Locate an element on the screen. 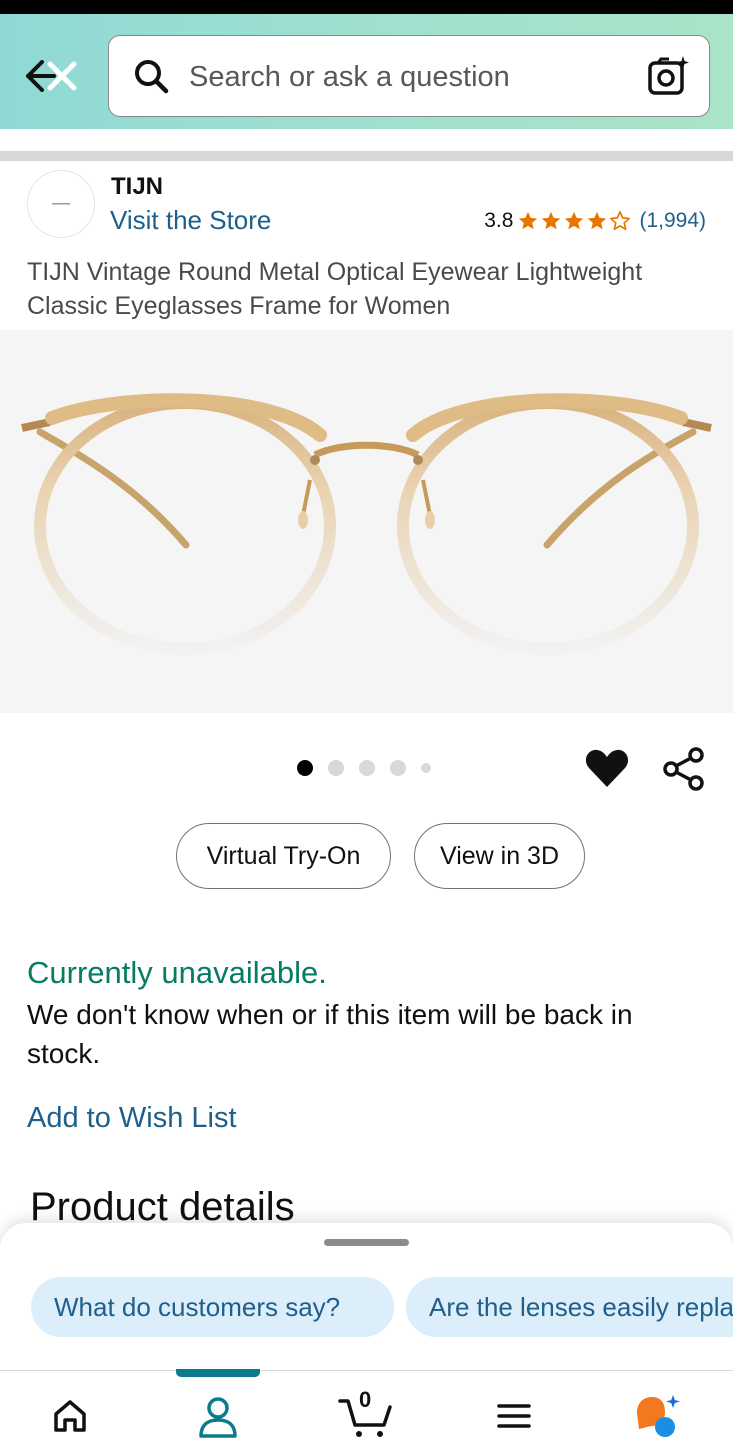  camera-scan-icon is located at coordinates (668, 77).